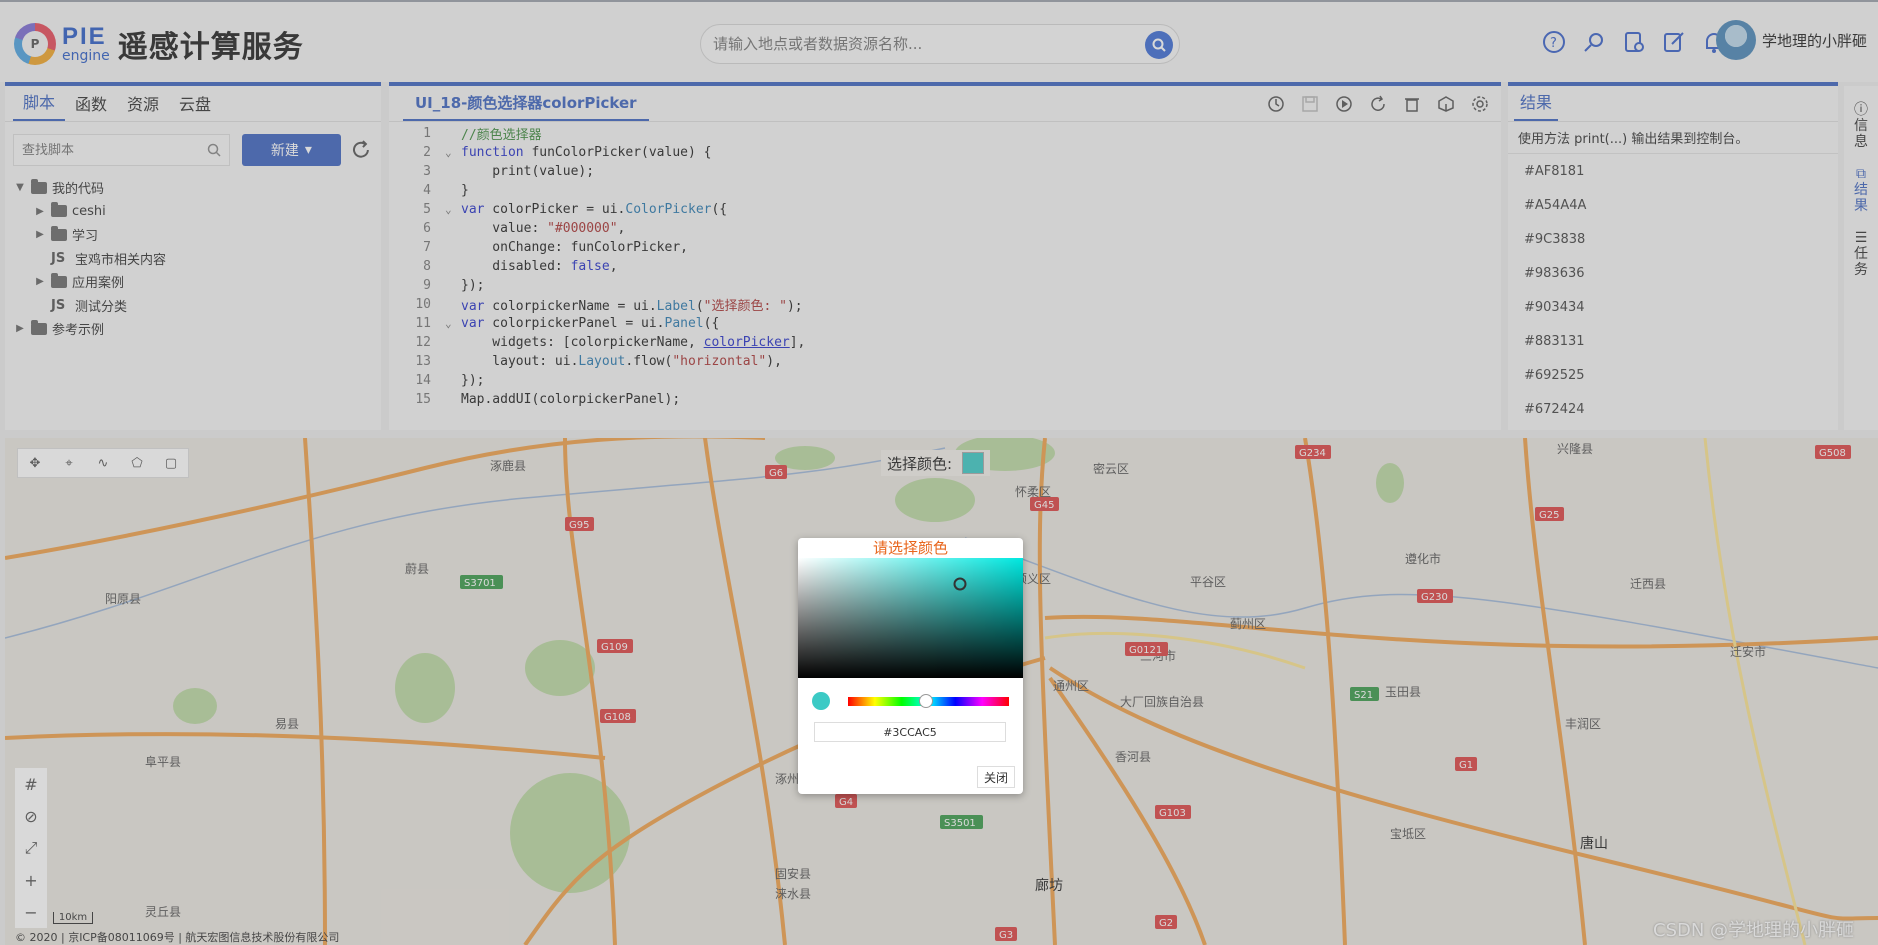 This screenshot has width=1878, height=945. I want to click on hue-handle, so click(925, 701).